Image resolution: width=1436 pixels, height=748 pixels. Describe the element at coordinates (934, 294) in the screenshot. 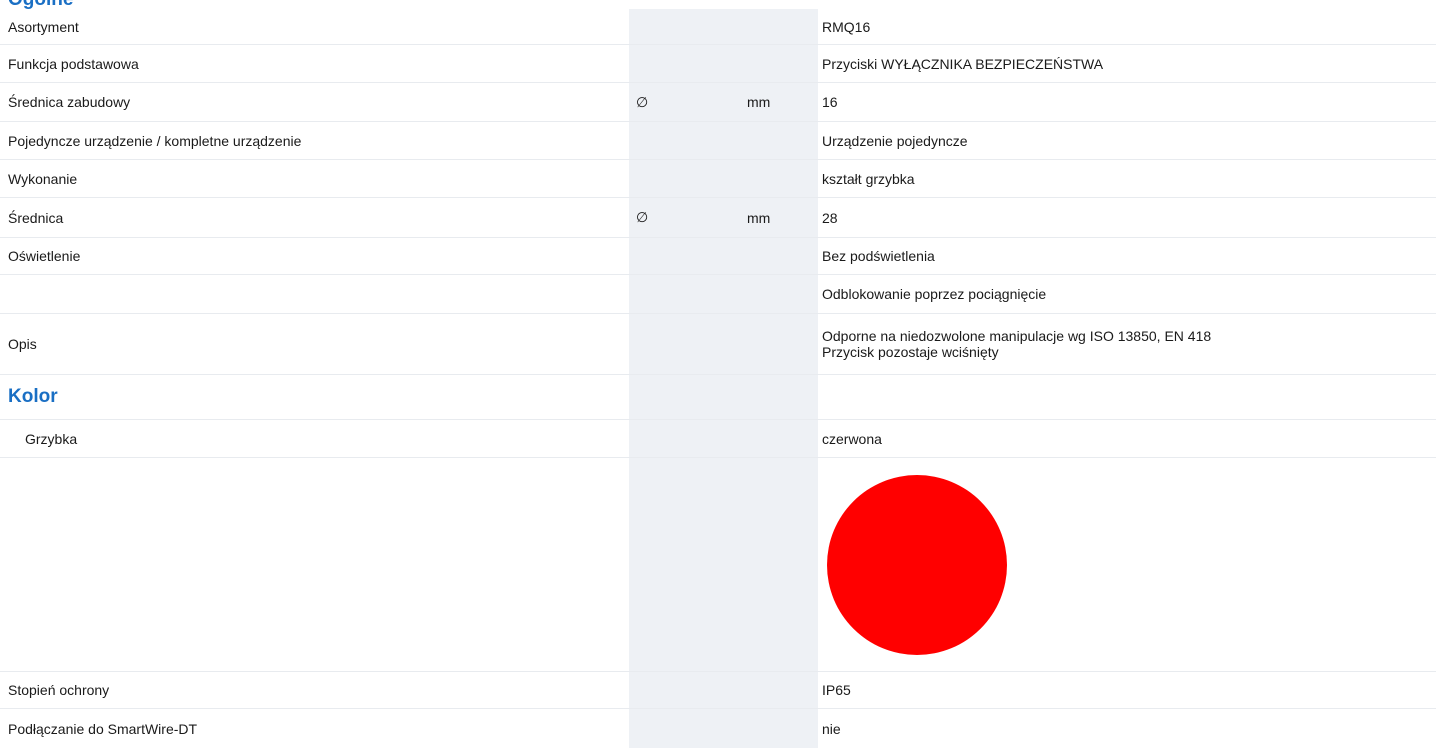

I see `row-value: Odblokowanie poprzez pociągnięcie` at that location.